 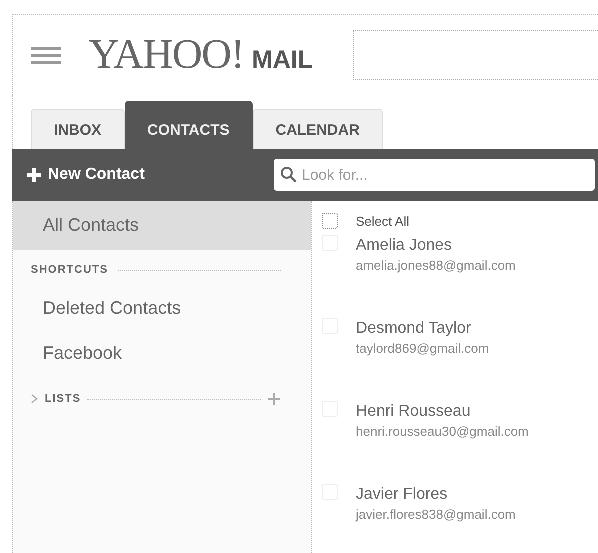 I want to click on contact-name: Javier Flores, so click(x=436, y=495).